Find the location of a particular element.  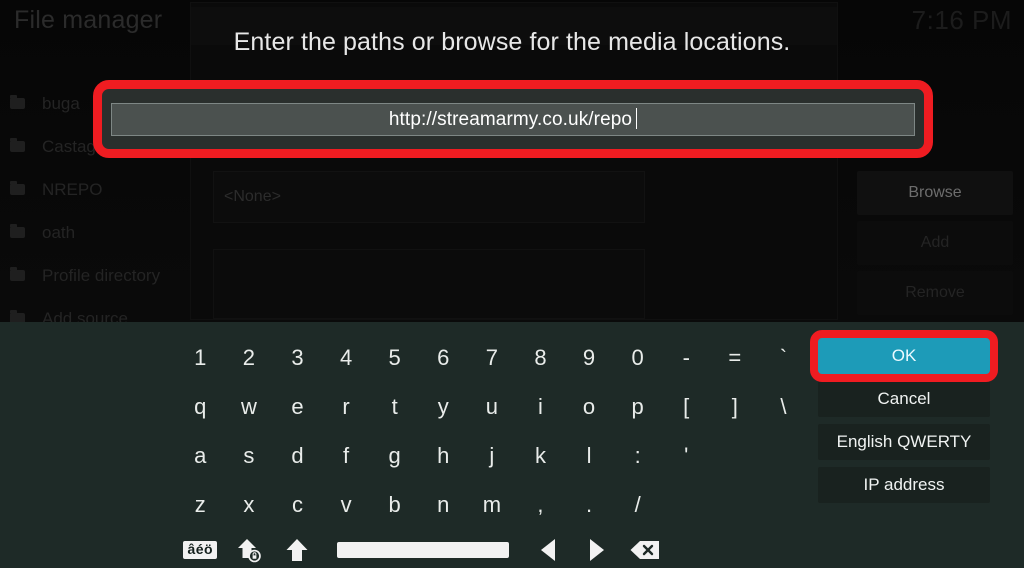

text-input-value: http://streamarmy.co.uk/repo is located at coordinates (513, 119).